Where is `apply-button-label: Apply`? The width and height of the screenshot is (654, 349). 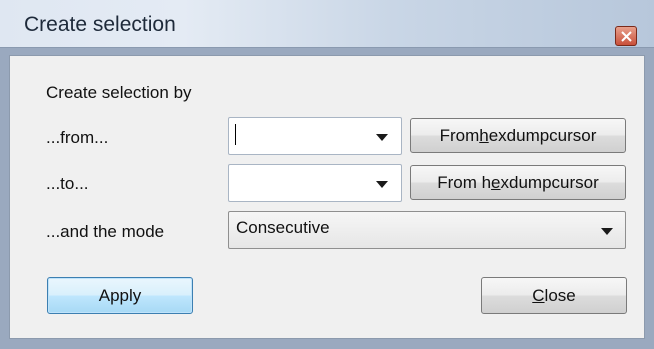
apply-button-label: Apply is located at coordinates (120, 295).